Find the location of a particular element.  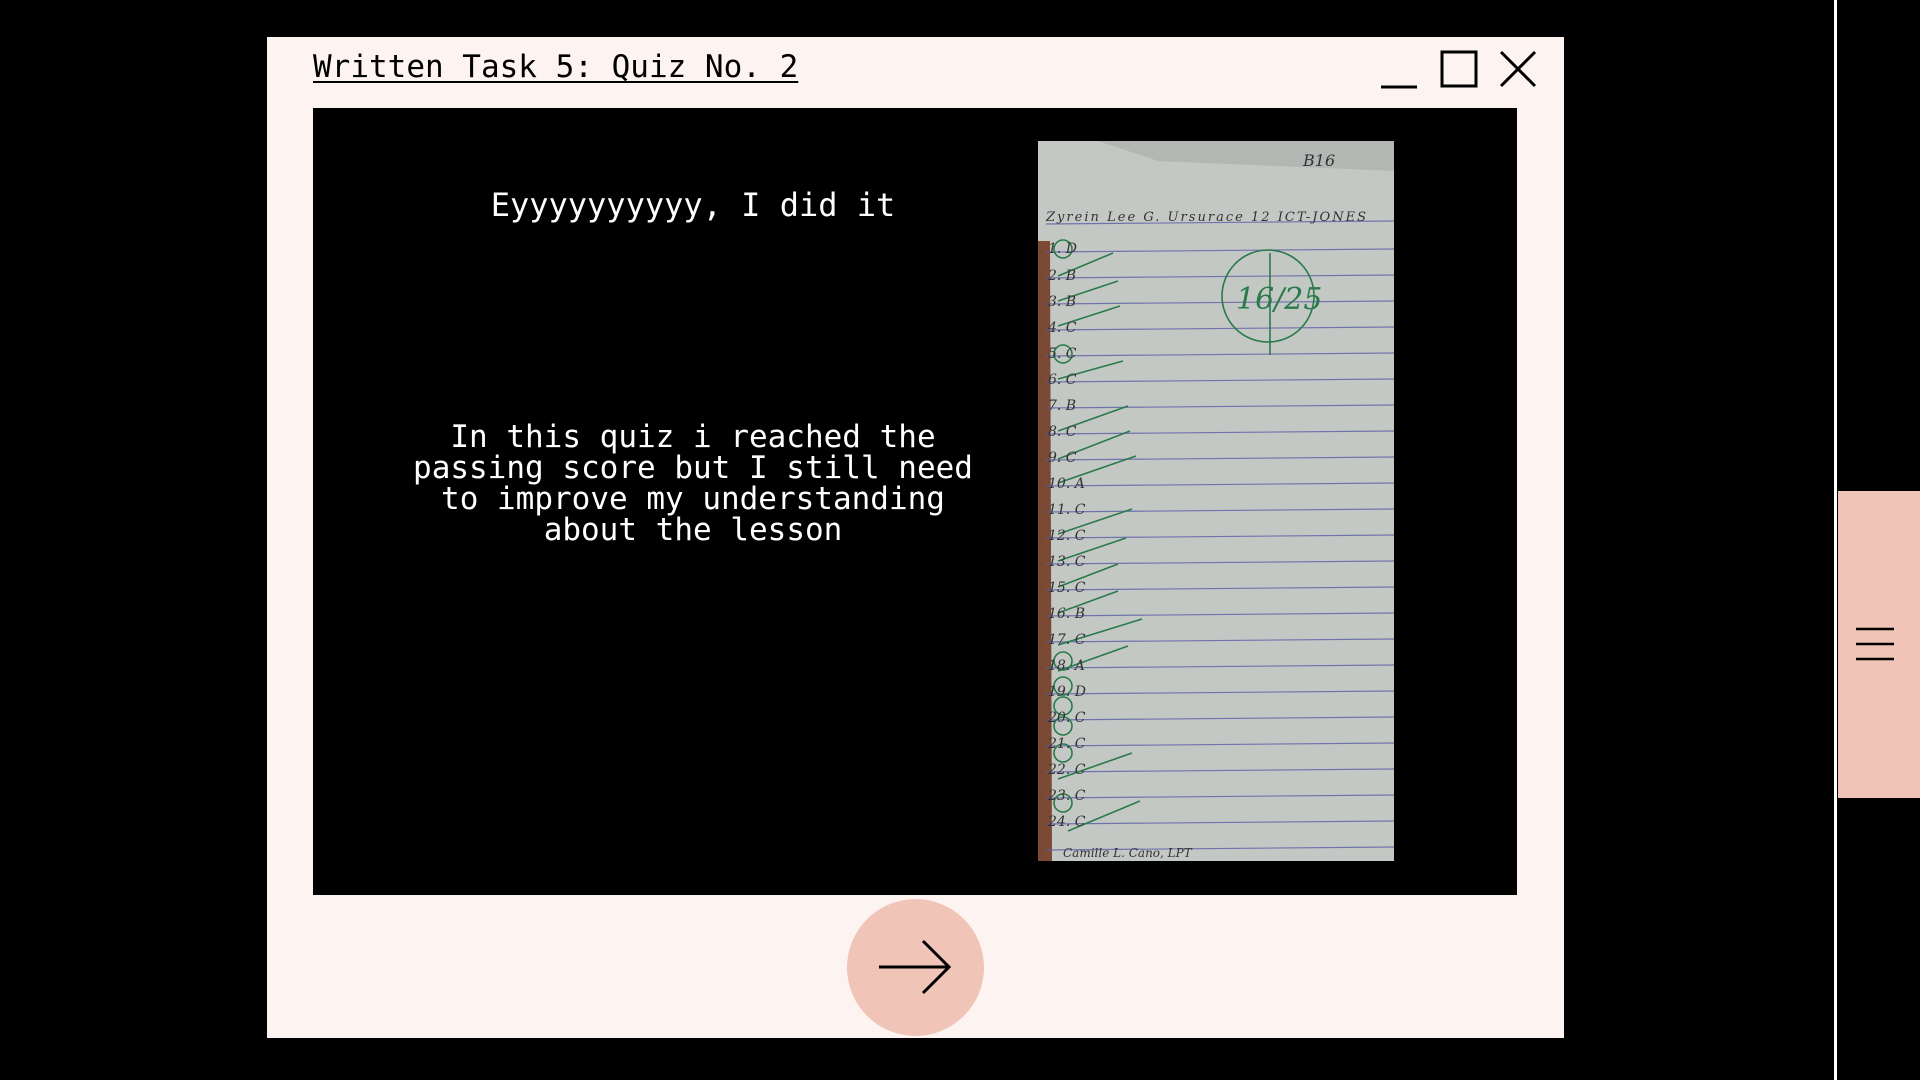

paper-signature: Camille L. Cano, LPT is located at coordinates (1128, 853).